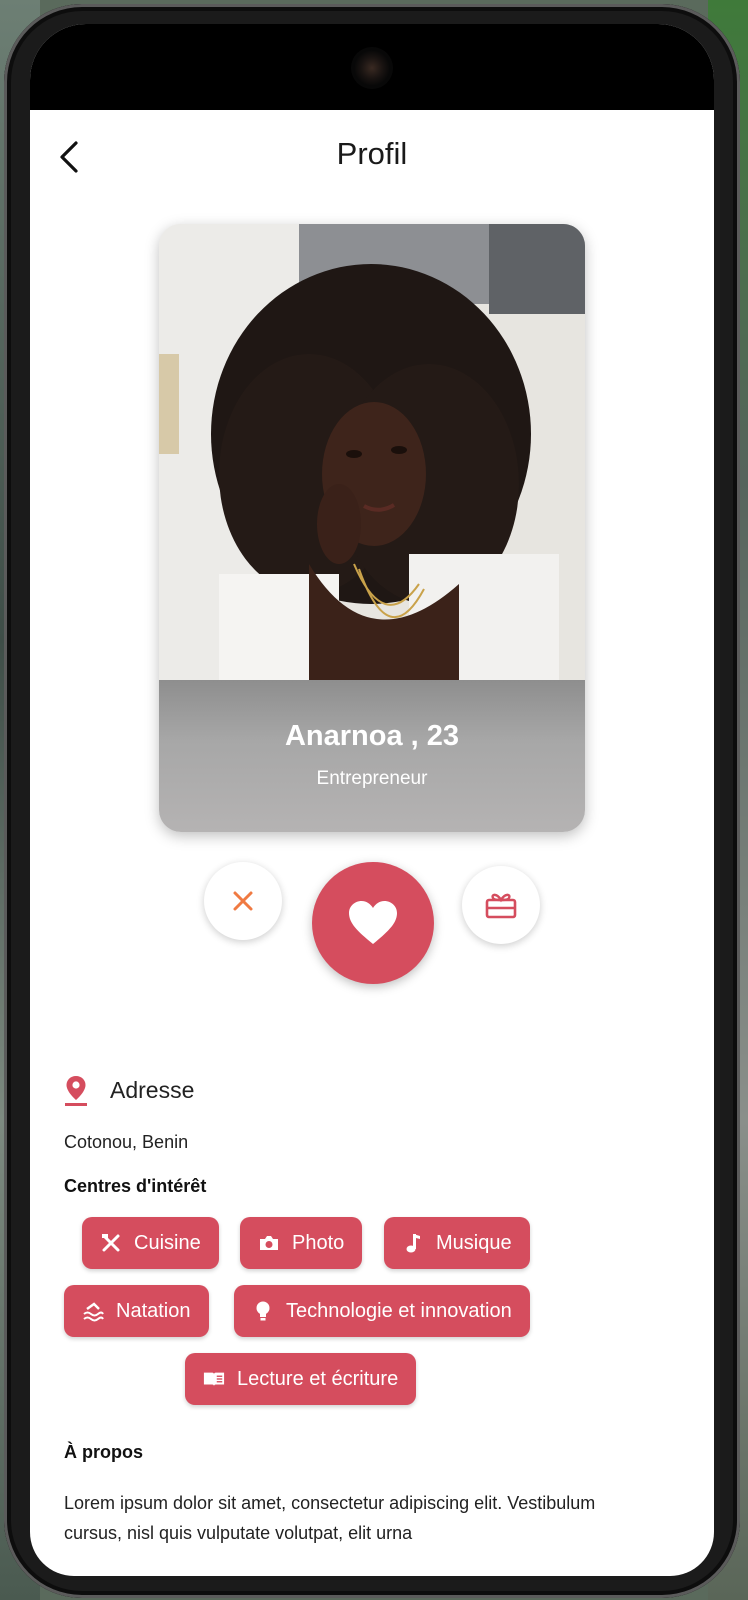 Image resolution: width=748 pixels, height=1600 pixels. Describe the element at coordinates (372, 756) in the screenshot. I see `profile-card-info: Anarnoa , 23 Entrepreneur` at that location.